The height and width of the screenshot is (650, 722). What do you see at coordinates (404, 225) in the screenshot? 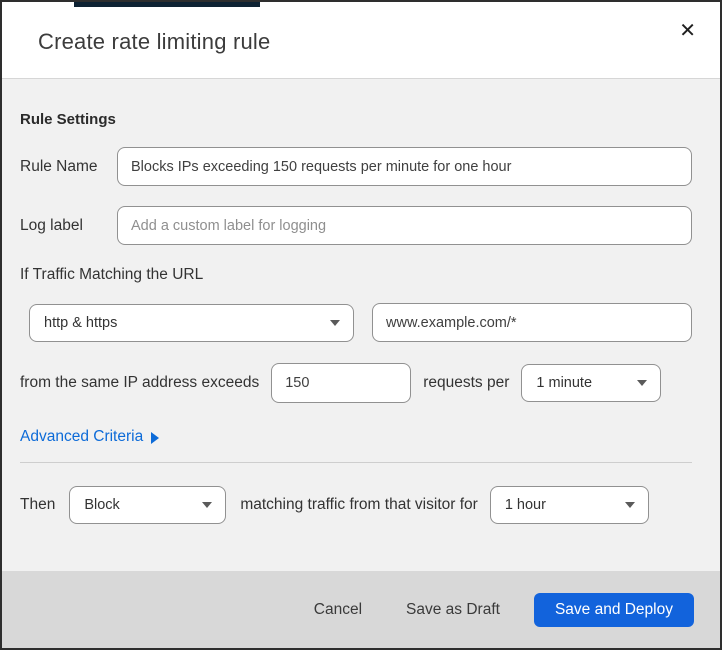
I see `log-label-input` at bounding box center [404, 225].